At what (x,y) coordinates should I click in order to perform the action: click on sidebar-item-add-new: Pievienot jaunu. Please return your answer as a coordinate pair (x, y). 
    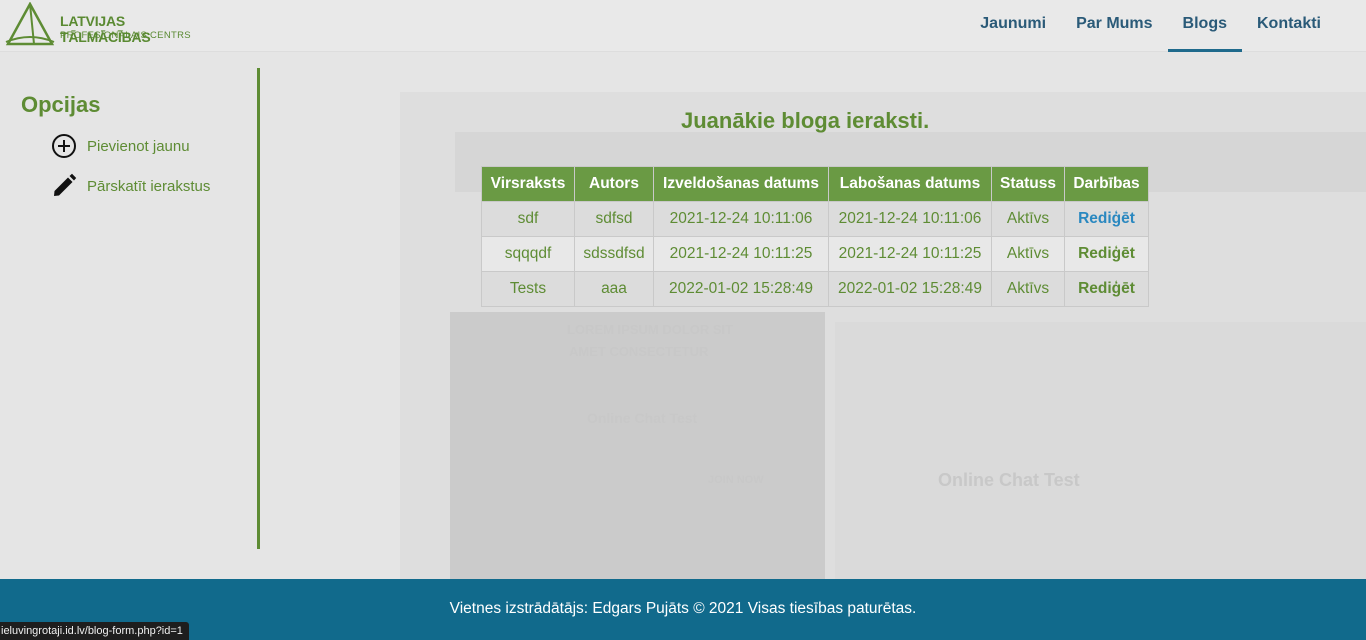
    Looking at the image, I should click on (120, 146).